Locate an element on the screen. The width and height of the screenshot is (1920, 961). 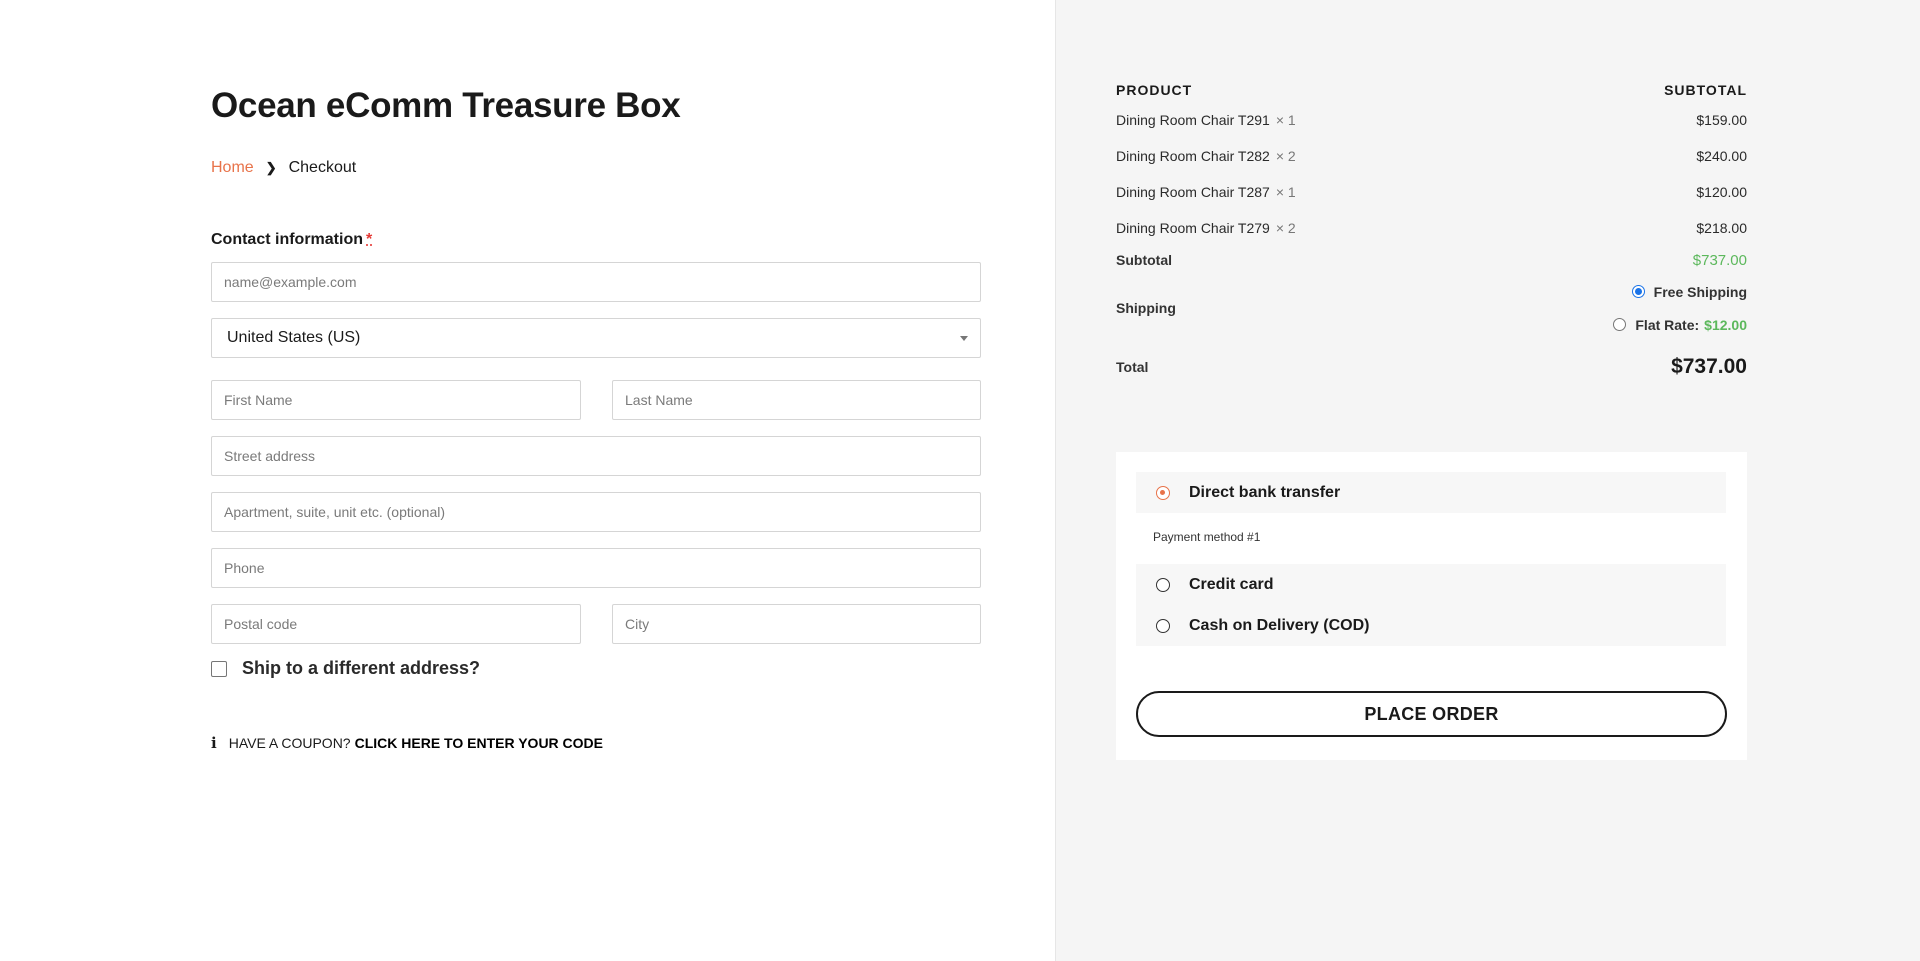
ship-different-address-label: Ship to a different address? is located at coordinates (361, 668).